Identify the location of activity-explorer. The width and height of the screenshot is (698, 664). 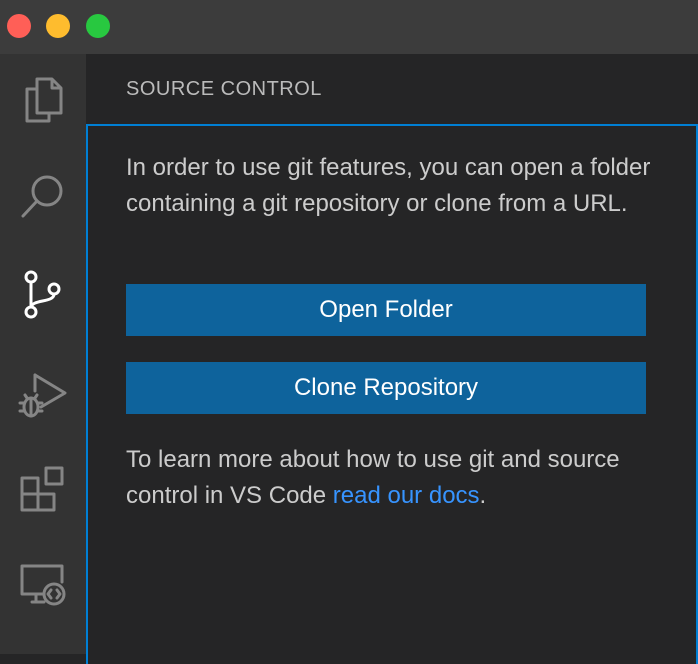
(43, 99).